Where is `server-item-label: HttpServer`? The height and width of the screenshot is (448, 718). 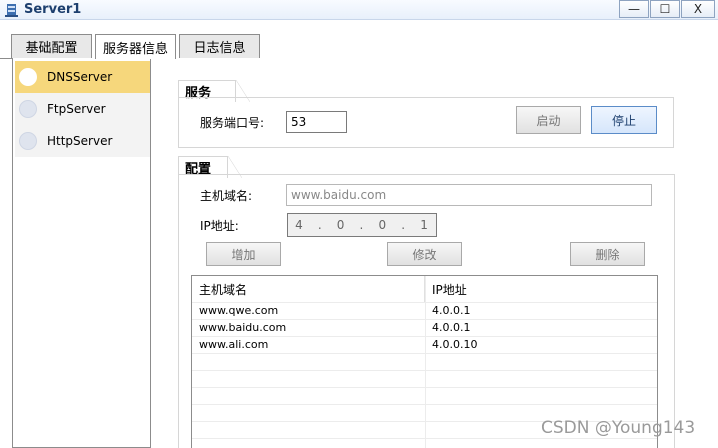 server-item-label: HttpServer is located at coordinates (80, 141).